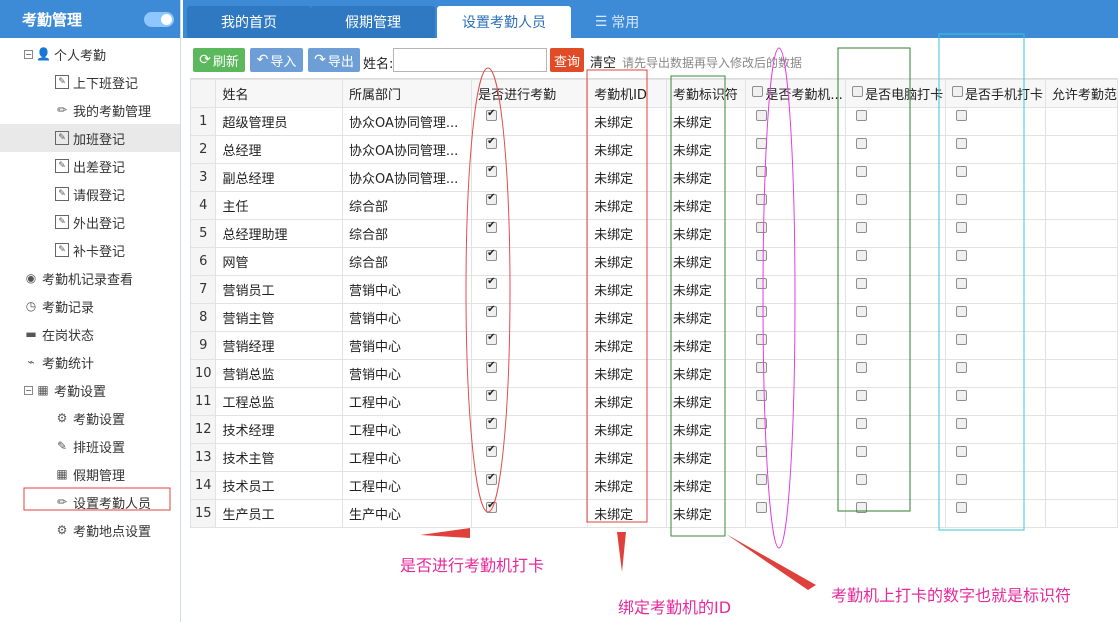 This screenshot has height=622, width=1118. I want to click on col-attendance: 是否进行考勤, so click(530, 93).